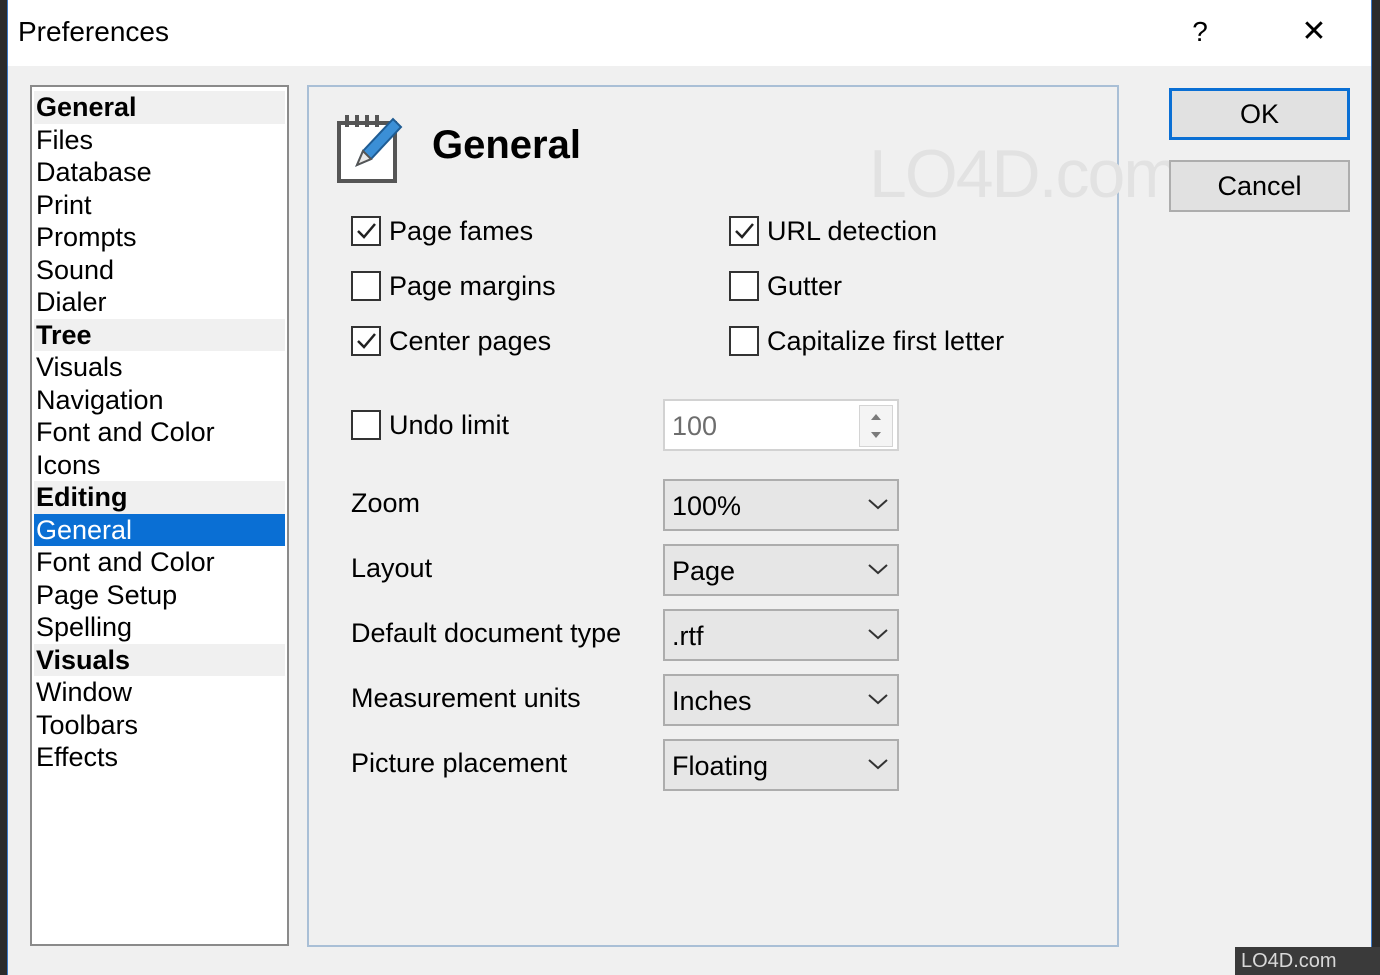 This screenshot has width=1380, height=975. What do you see at coordinates (707, 506) in the screenshot?
I see `zoom-value: 100%` at bounding box center [707, 506].